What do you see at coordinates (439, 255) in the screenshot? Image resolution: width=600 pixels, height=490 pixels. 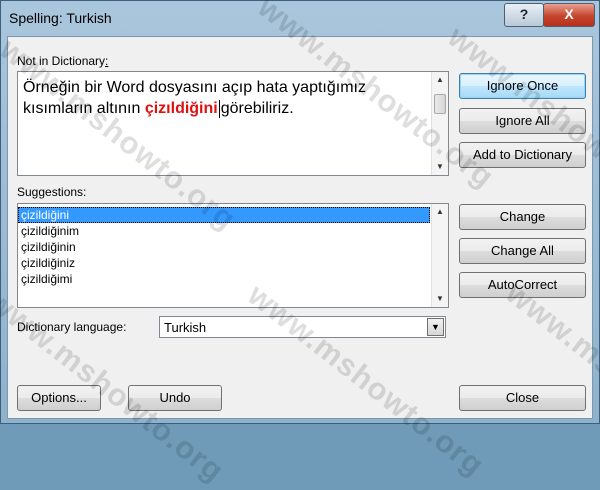 I see `suggestions-scrollbar: ▲ ▼` at bounding box center [439, 255].